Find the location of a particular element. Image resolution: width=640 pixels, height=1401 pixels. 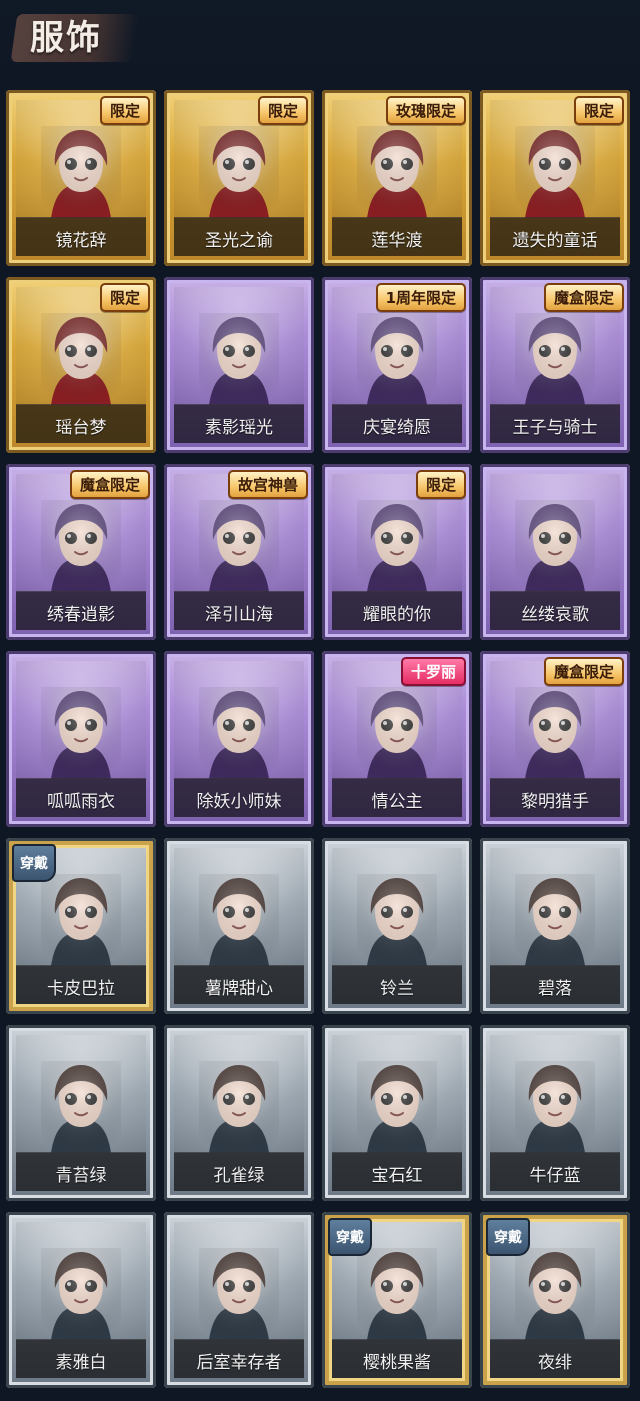

costume-card: 1周年限定 庆宴绮愿 is located at coordinates (397, 365).